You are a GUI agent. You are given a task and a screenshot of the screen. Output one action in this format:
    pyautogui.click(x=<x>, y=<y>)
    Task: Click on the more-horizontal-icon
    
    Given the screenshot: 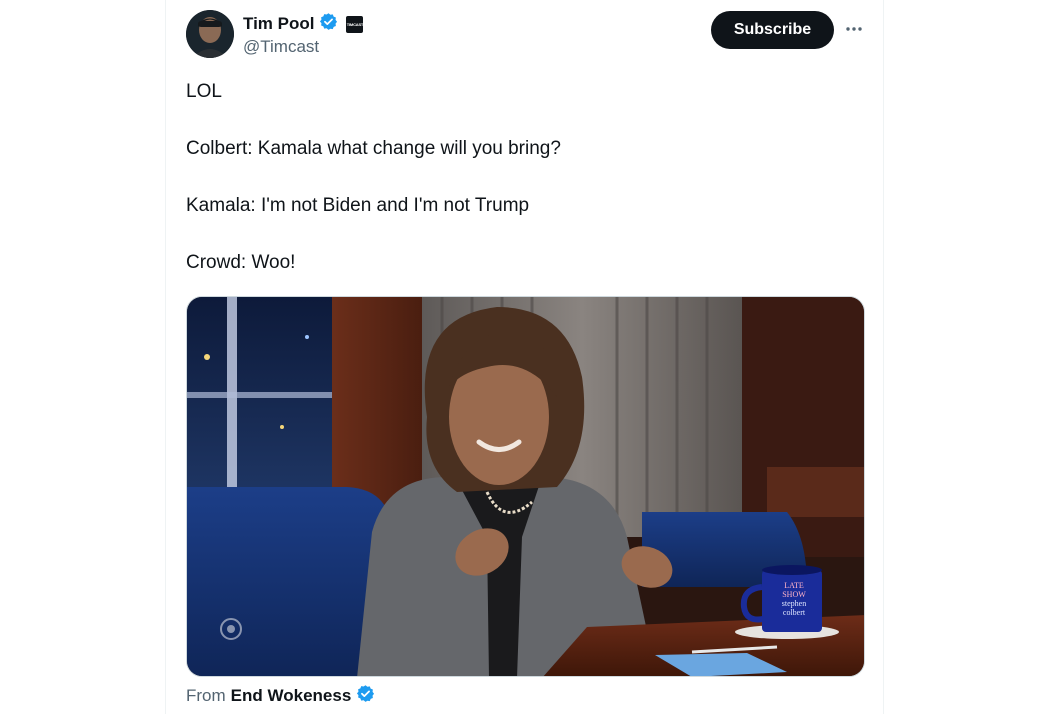 What is the action you would take?
    pyautogui.click(x=854, y=29)
    